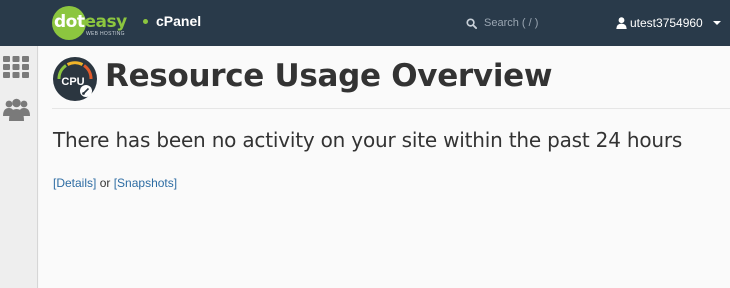  What do you see at coordinates (471, 23) in the screenshot?
I see `search-icon` at bounding box center [471, 23].